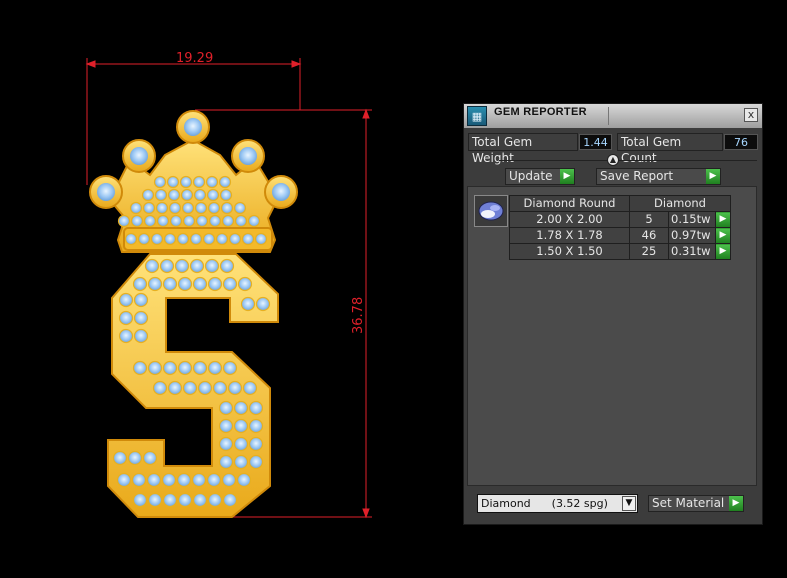  I want to click on gem-weight: 0.15tw, so click(692, 219).